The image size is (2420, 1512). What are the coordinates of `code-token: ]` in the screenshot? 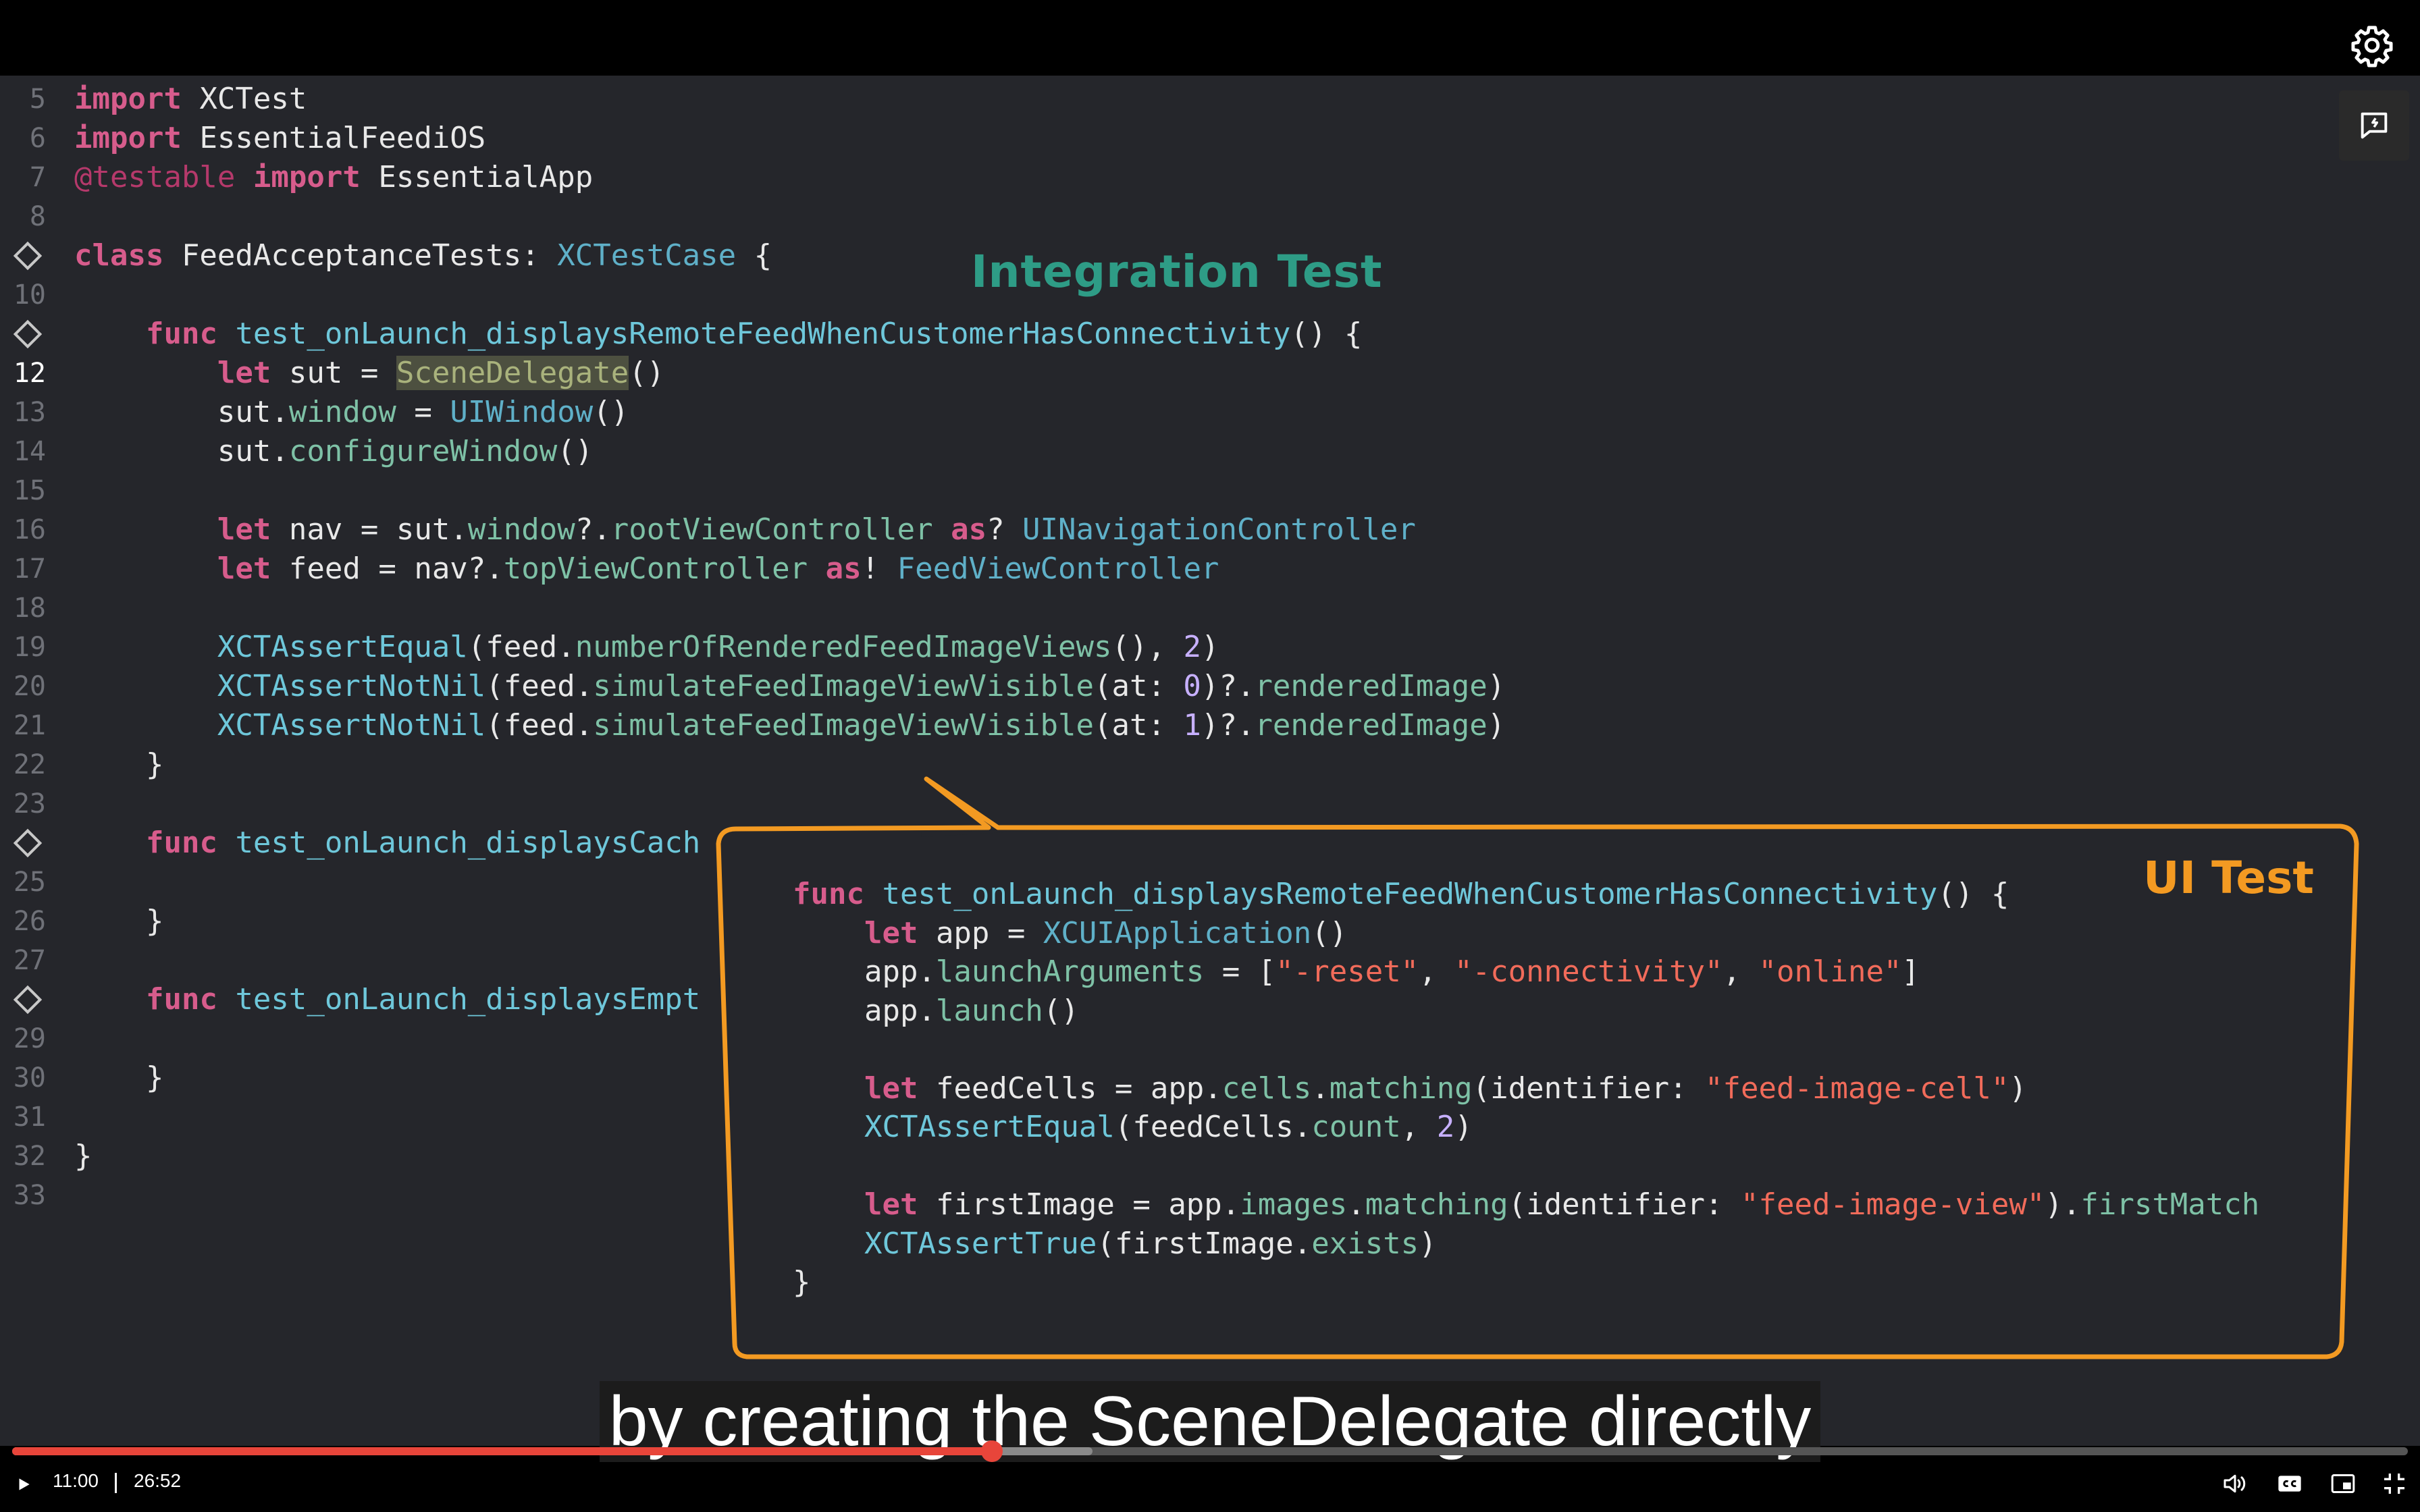 It's located at (1910, 971).